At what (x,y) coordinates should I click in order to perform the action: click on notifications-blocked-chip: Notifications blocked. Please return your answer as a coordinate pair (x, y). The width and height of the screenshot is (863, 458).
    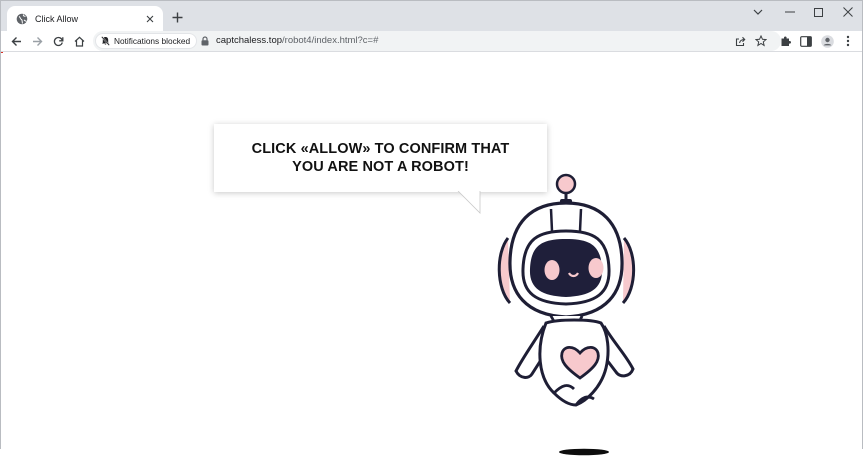
    Looking at the image, I should click on (146, 41).